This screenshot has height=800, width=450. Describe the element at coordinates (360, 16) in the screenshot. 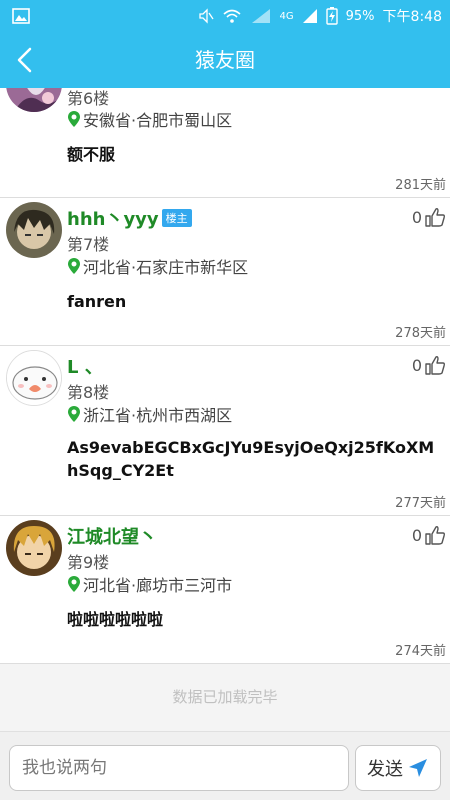

I see `battery-level: 95%` at that location.